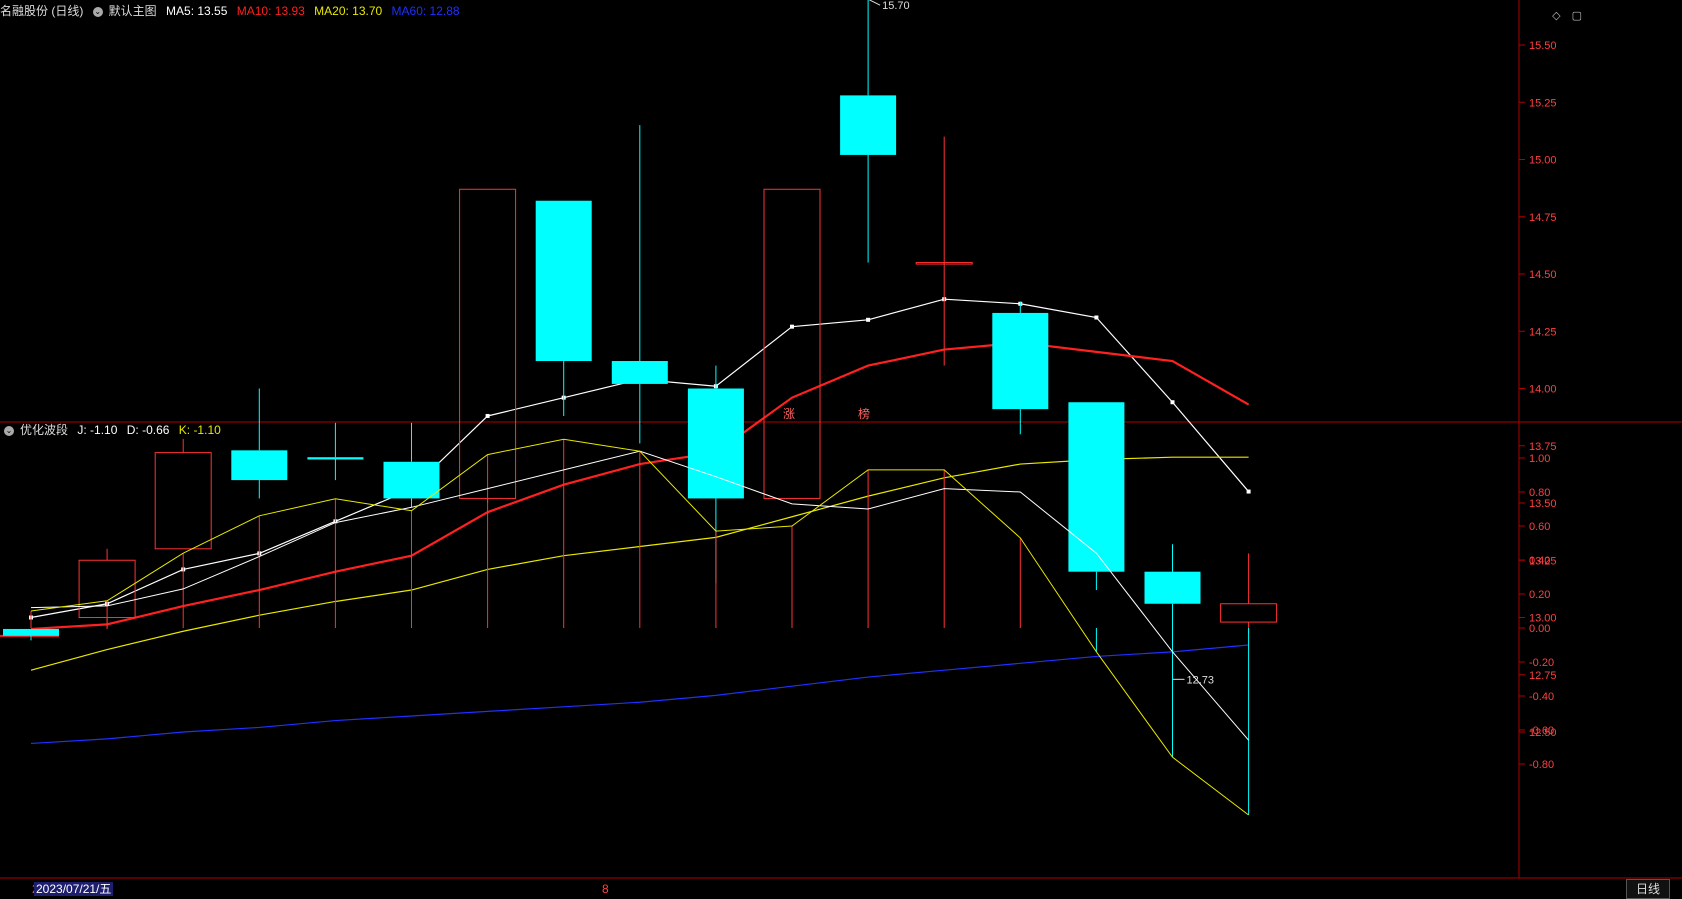  I want to click on sub-y-tick-label: -0.60, so click(1541, 731).